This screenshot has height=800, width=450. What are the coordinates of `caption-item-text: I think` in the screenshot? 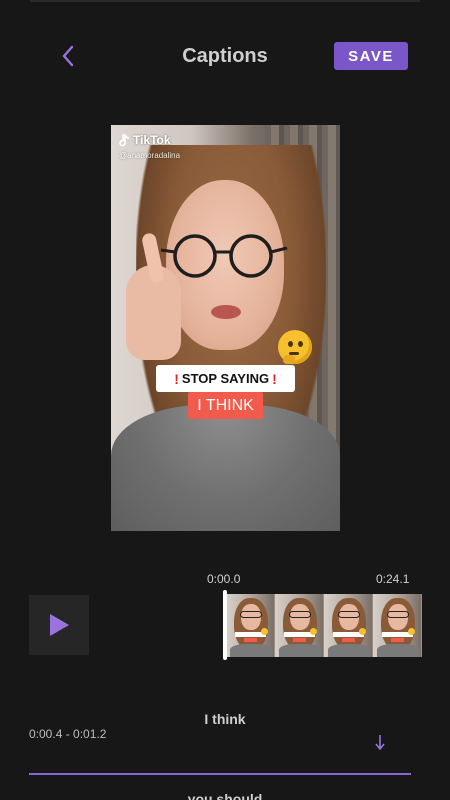 It's located at (225, 719).